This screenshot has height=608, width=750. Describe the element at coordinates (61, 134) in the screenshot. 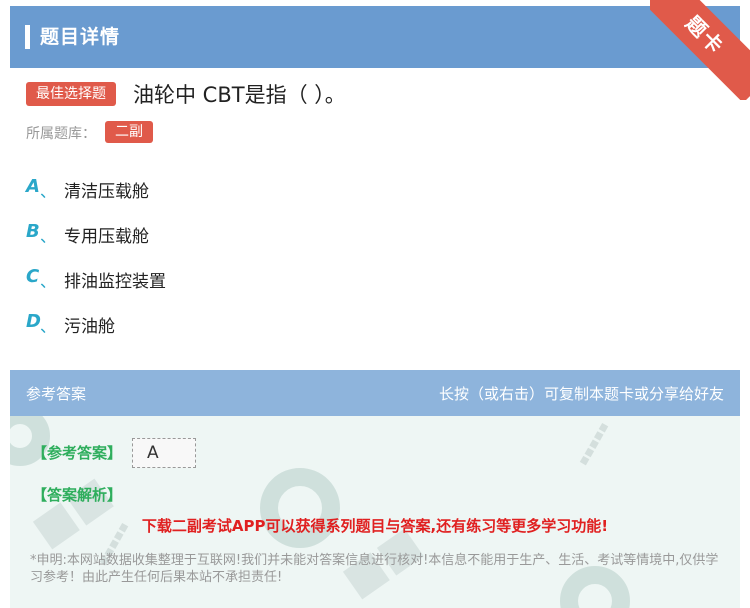

I see `library-label: 所属题库：` at that location.